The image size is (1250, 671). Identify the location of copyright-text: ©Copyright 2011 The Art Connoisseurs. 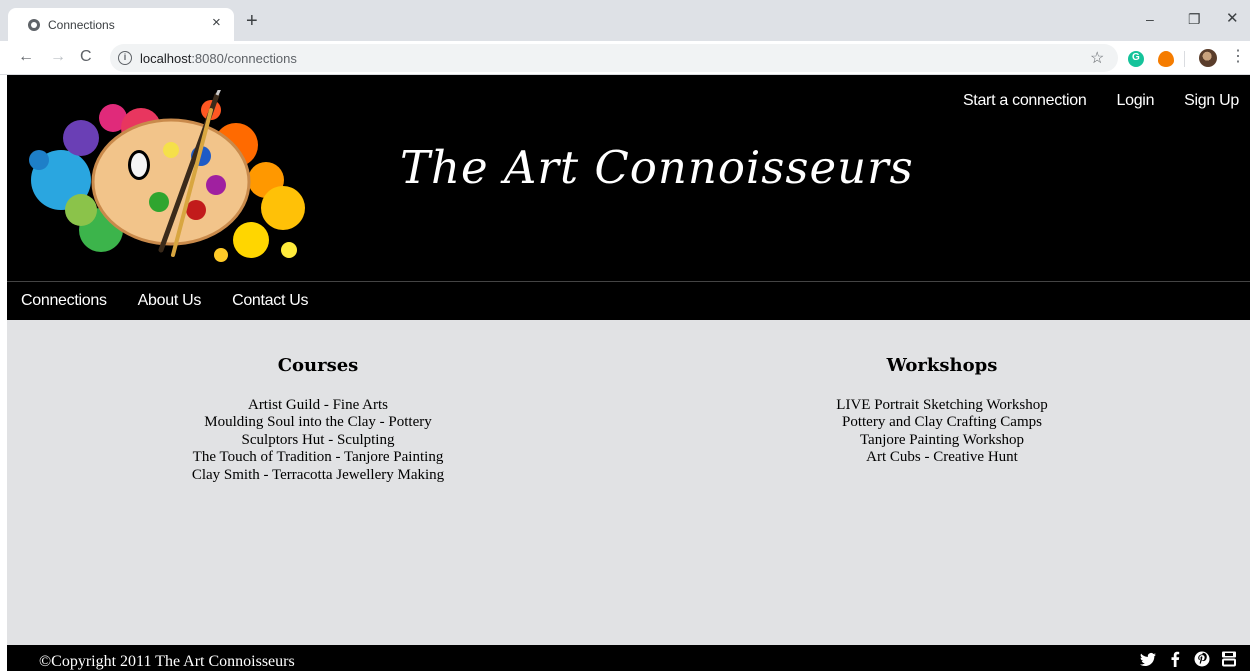
(167, 661).